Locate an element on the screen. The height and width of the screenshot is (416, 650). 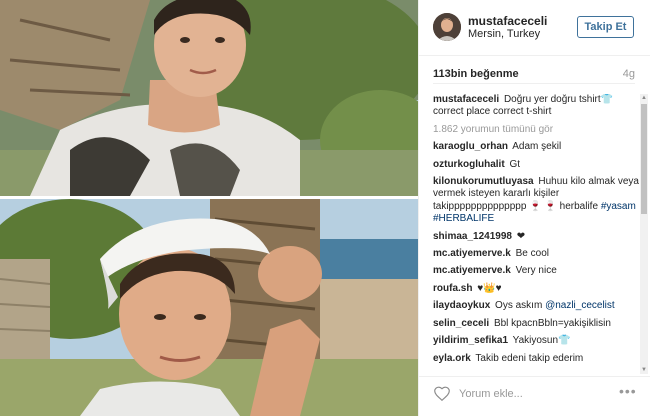
post-username: mustafaceceli is located at coordinates (507, 21).